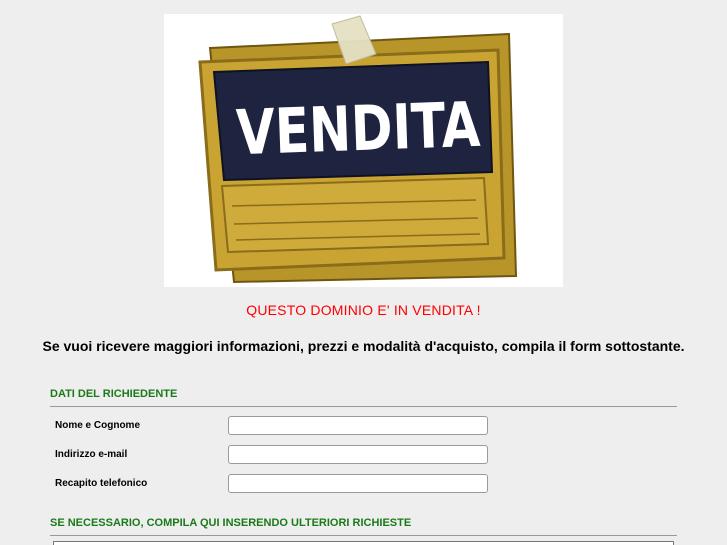 This screenshot has height=545, width=727. Describe the element at coordinates (358, 425) in the screenshot. I see `name-input` at that location.